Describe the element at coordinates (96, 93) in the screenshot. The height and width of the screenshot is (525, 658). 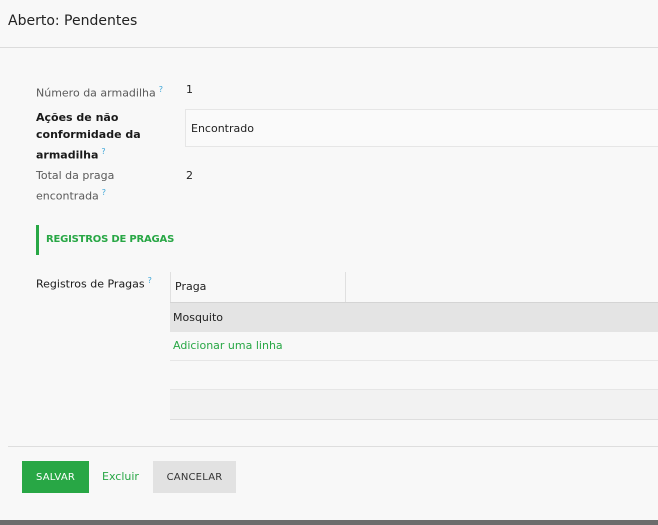
I see `trap-number-label-text: Número da armadilha` at that location.